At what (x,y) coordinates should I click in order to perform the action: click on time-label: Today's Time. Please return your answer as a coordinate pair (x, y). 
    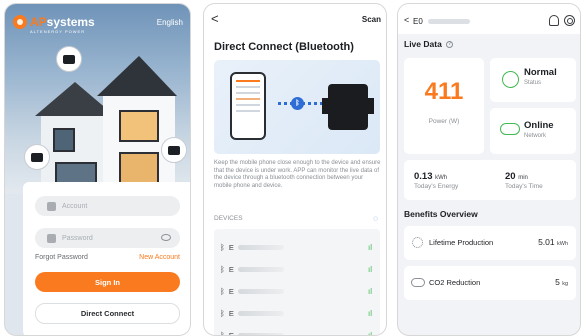
    Looking at the image, I should click on (524, 186).